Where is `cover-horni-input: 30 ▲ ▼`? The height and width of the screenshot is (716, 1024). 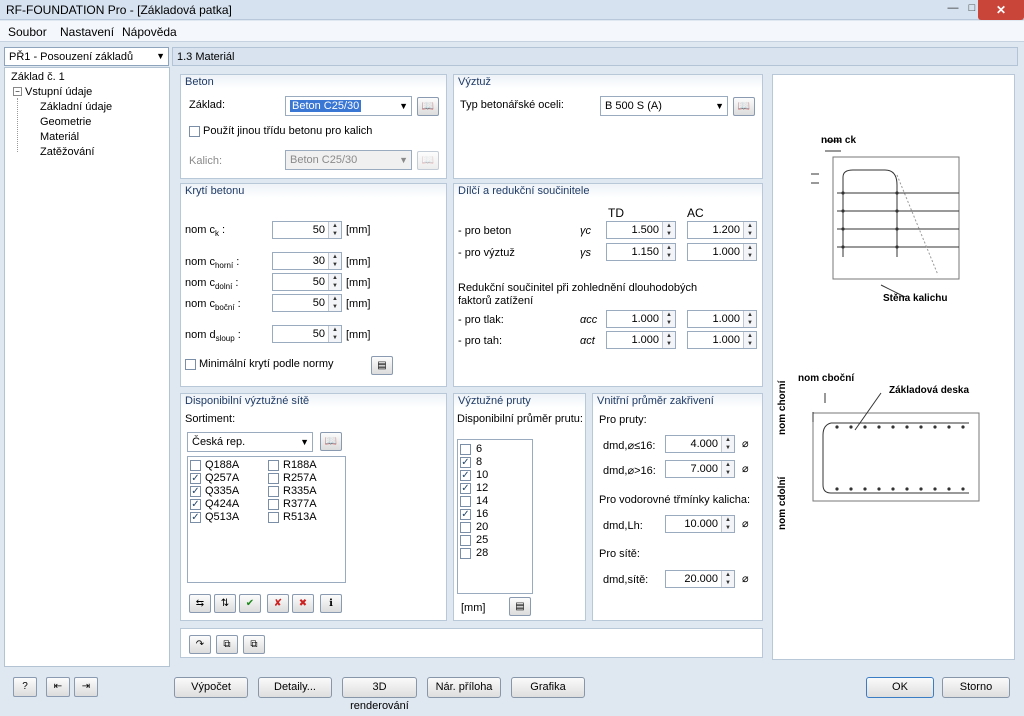
cover-horni-input: 30 ▲ ▼ is located at coordinates (307, 261).